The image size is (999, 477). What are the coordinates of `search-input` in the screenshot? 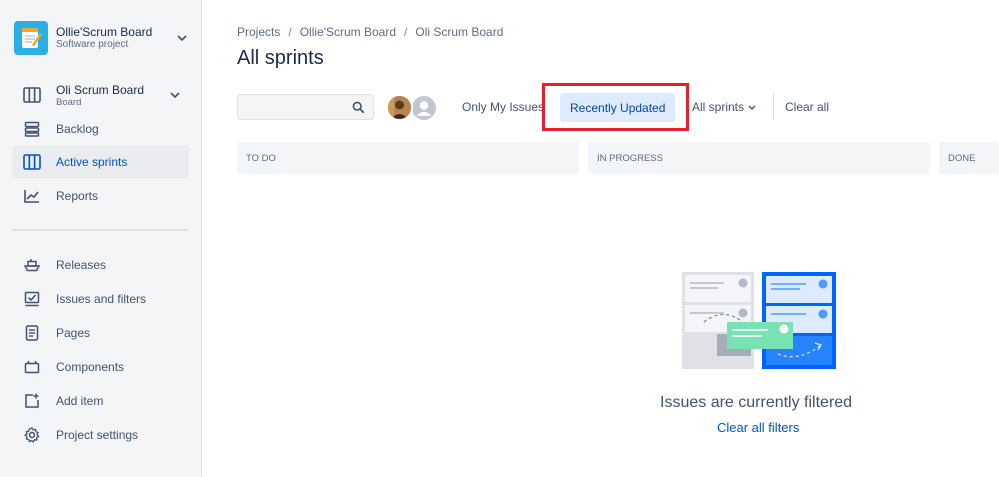 It's located at (293, 107).